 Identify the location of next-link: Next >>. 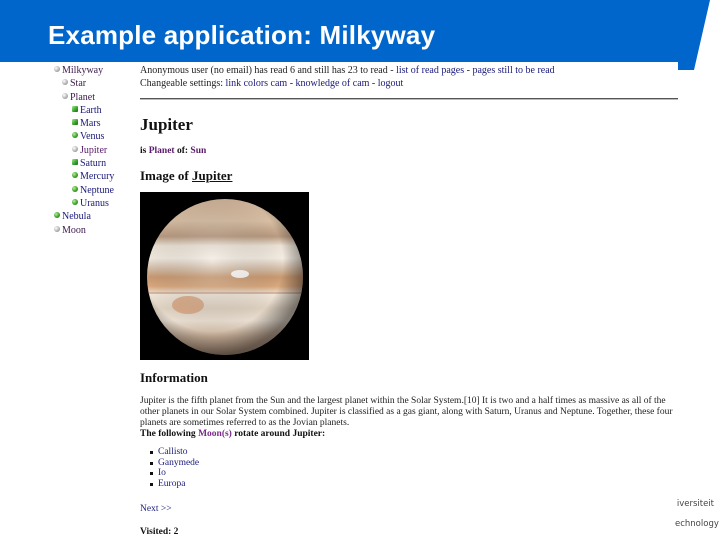
(156, 509).